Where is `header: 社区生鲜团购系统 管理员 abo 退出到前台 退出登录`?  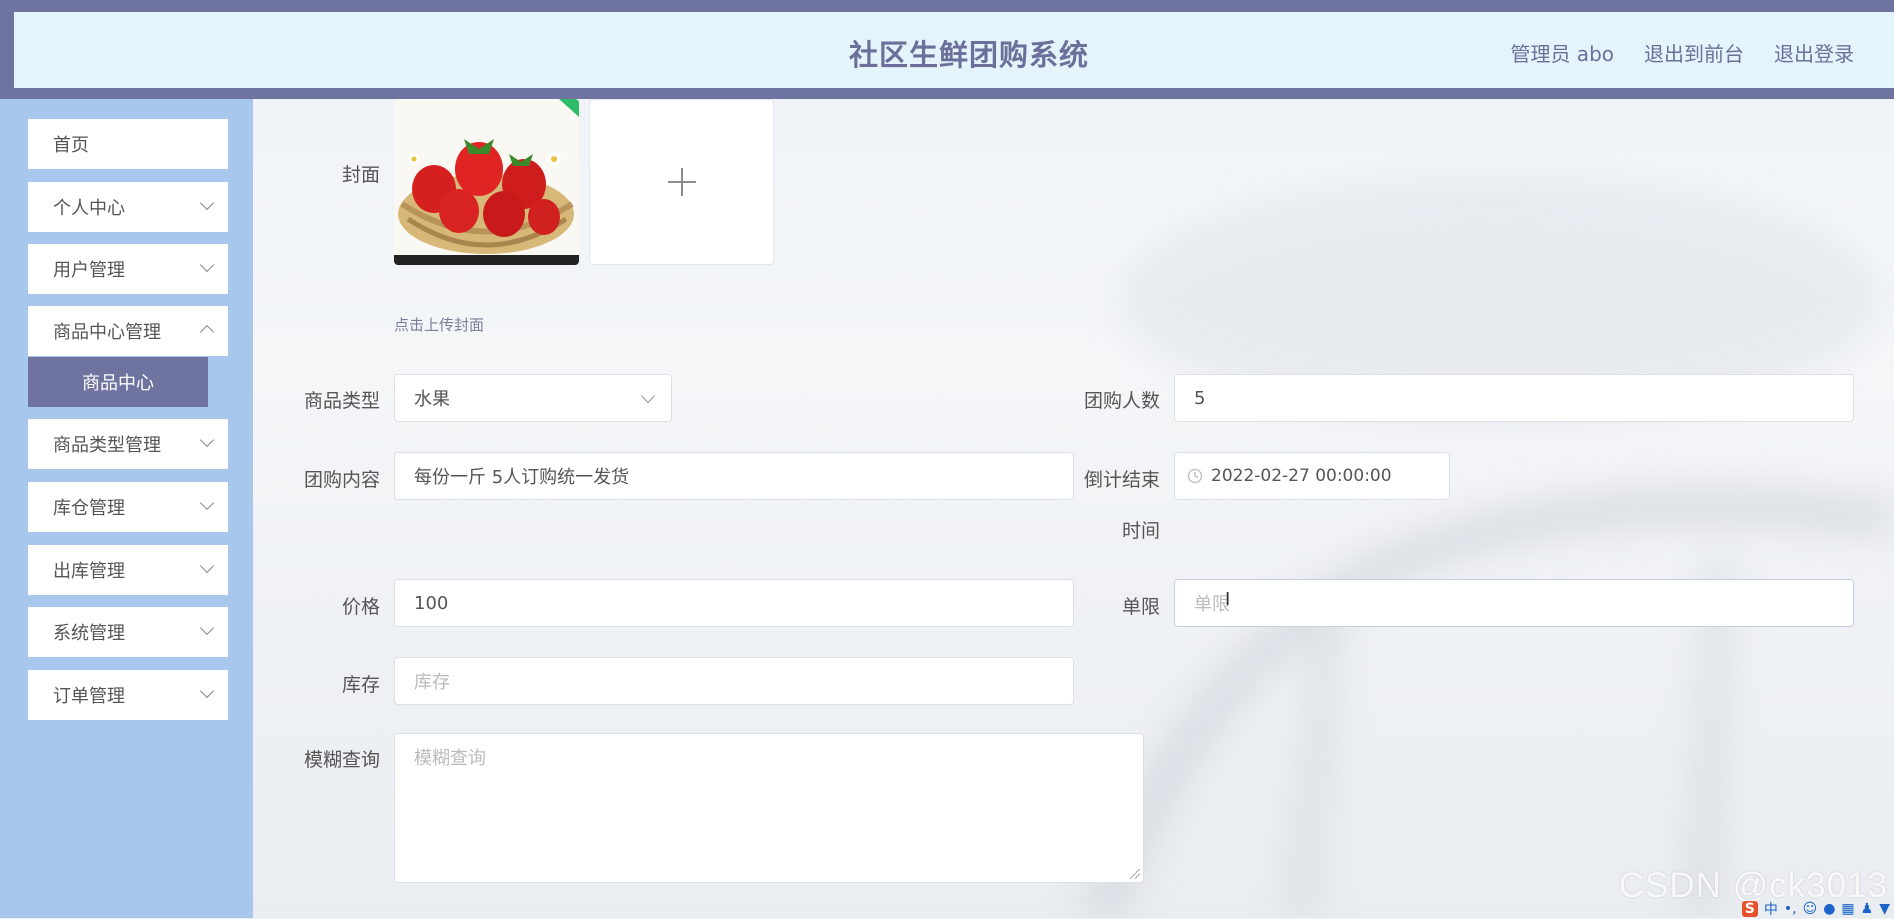
header: 社区生鲜团购系统 管理员 abo 退出到前台 退出登录 is located at coordinates (954, 50).